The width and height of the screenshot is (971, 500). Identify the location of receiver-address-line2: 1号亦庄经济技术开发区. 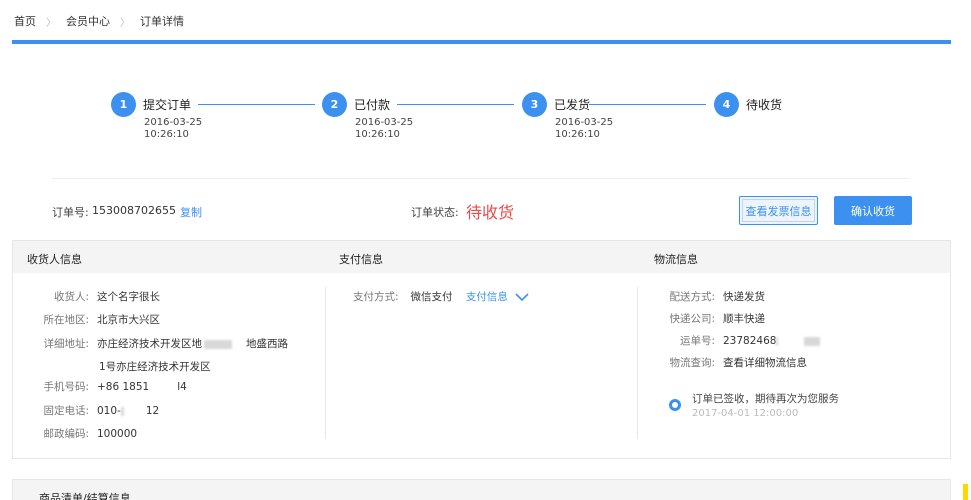
(155, 367).